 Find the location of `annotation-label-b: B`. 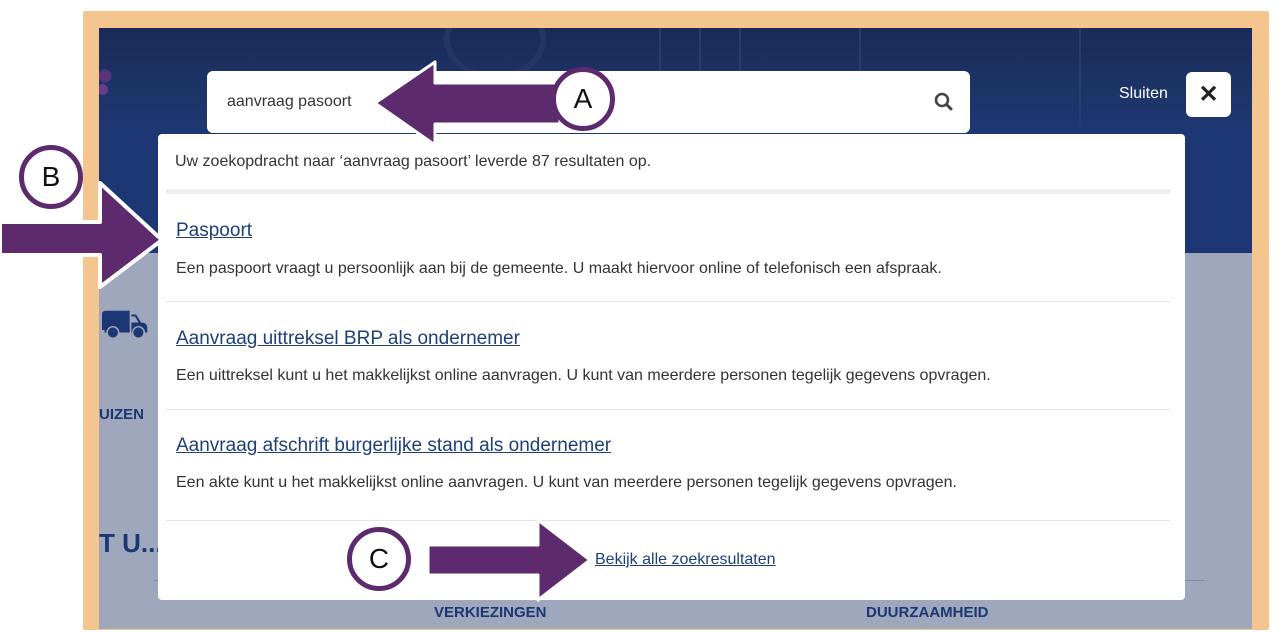

annotation-label-b: B is located at coordinates (51, 177).